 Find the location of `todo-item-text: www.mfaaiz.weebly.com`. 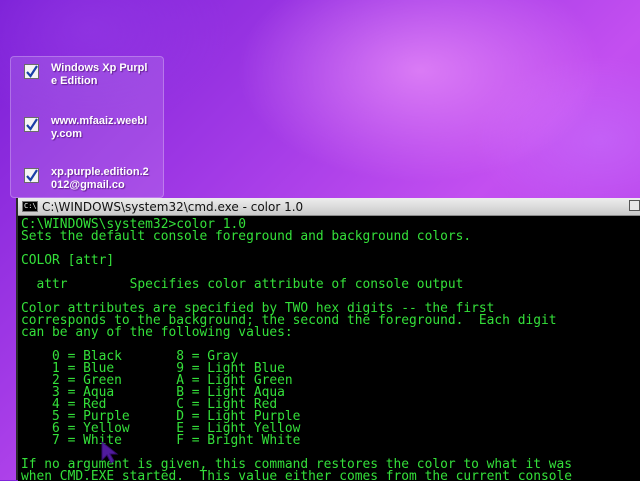

todo-item-text: www.mfaaiz.weebly.com is located at coordinates (99, 127).